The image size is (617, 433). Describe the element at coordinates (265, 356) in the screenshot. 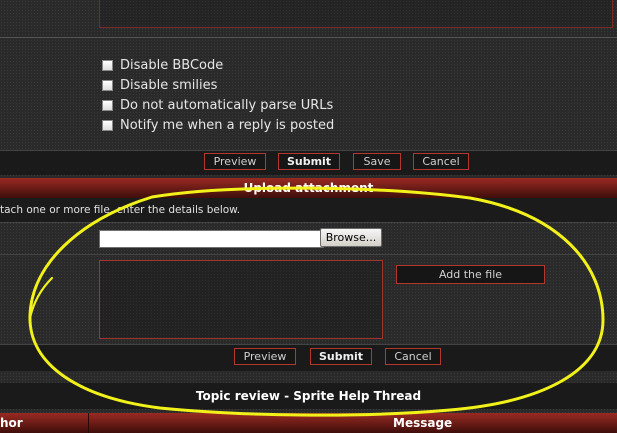

I see `upload-preview-button: Preview` at that location.